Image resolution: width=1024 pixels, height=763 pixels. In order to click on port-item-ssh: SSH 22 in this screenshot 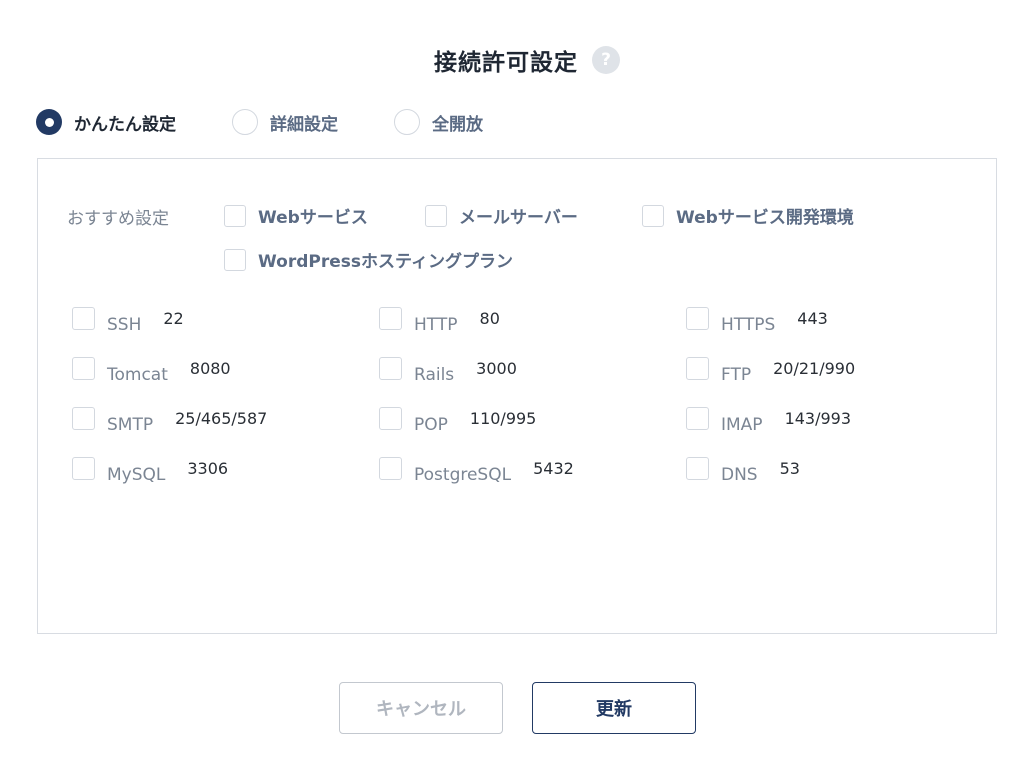, I will do `click(128, 321)`.